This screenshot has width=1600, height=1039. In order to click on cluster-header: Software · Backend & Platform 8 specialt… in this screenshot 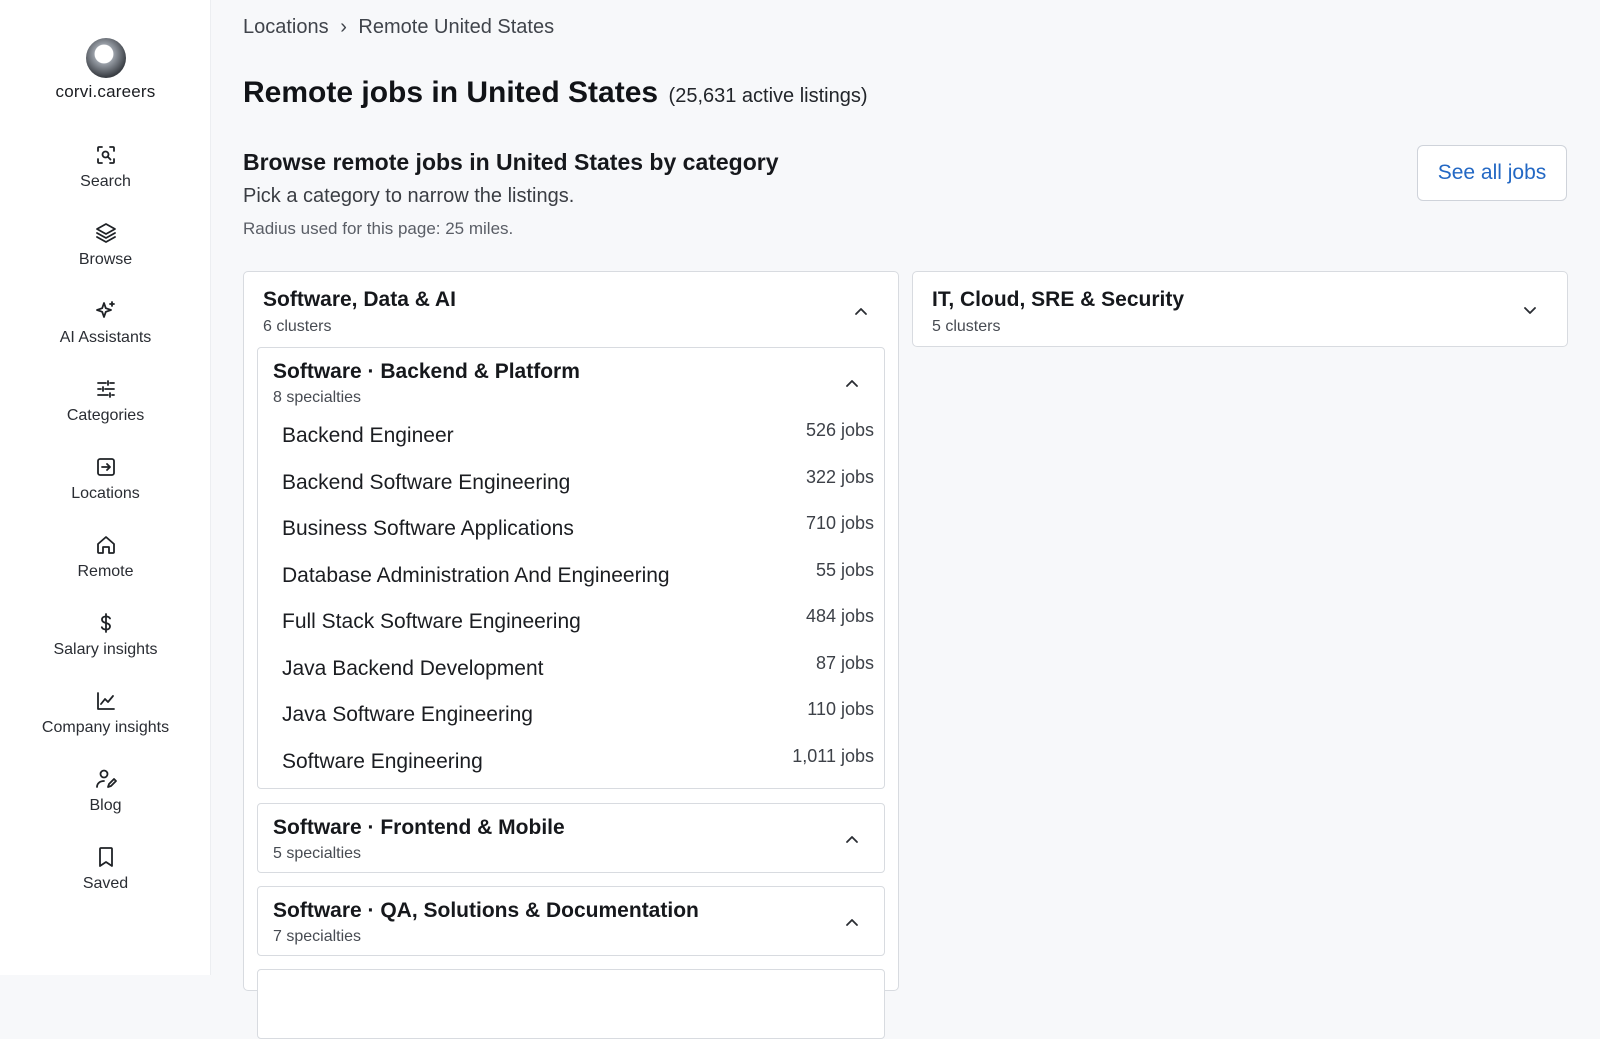, I will do `click(426, 383)`.